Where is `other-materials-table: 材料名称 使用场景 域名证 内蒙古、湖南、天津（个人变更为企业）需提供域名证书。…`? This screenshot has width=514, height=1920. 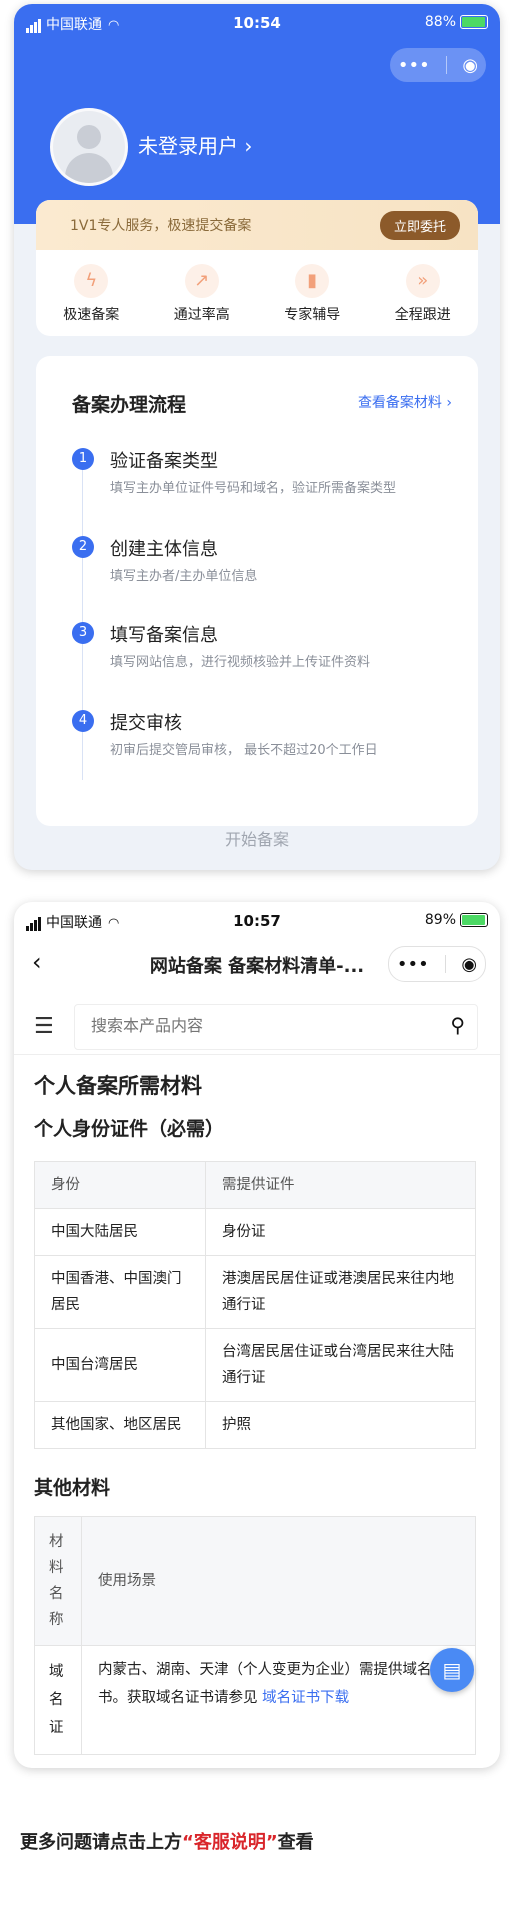 other-materials-table: 材料名称 使用场景 域名证 内蒙古、湖南、天津（个人变更为企业）需提供域名证书。… is located at coordinates (255, 1635).